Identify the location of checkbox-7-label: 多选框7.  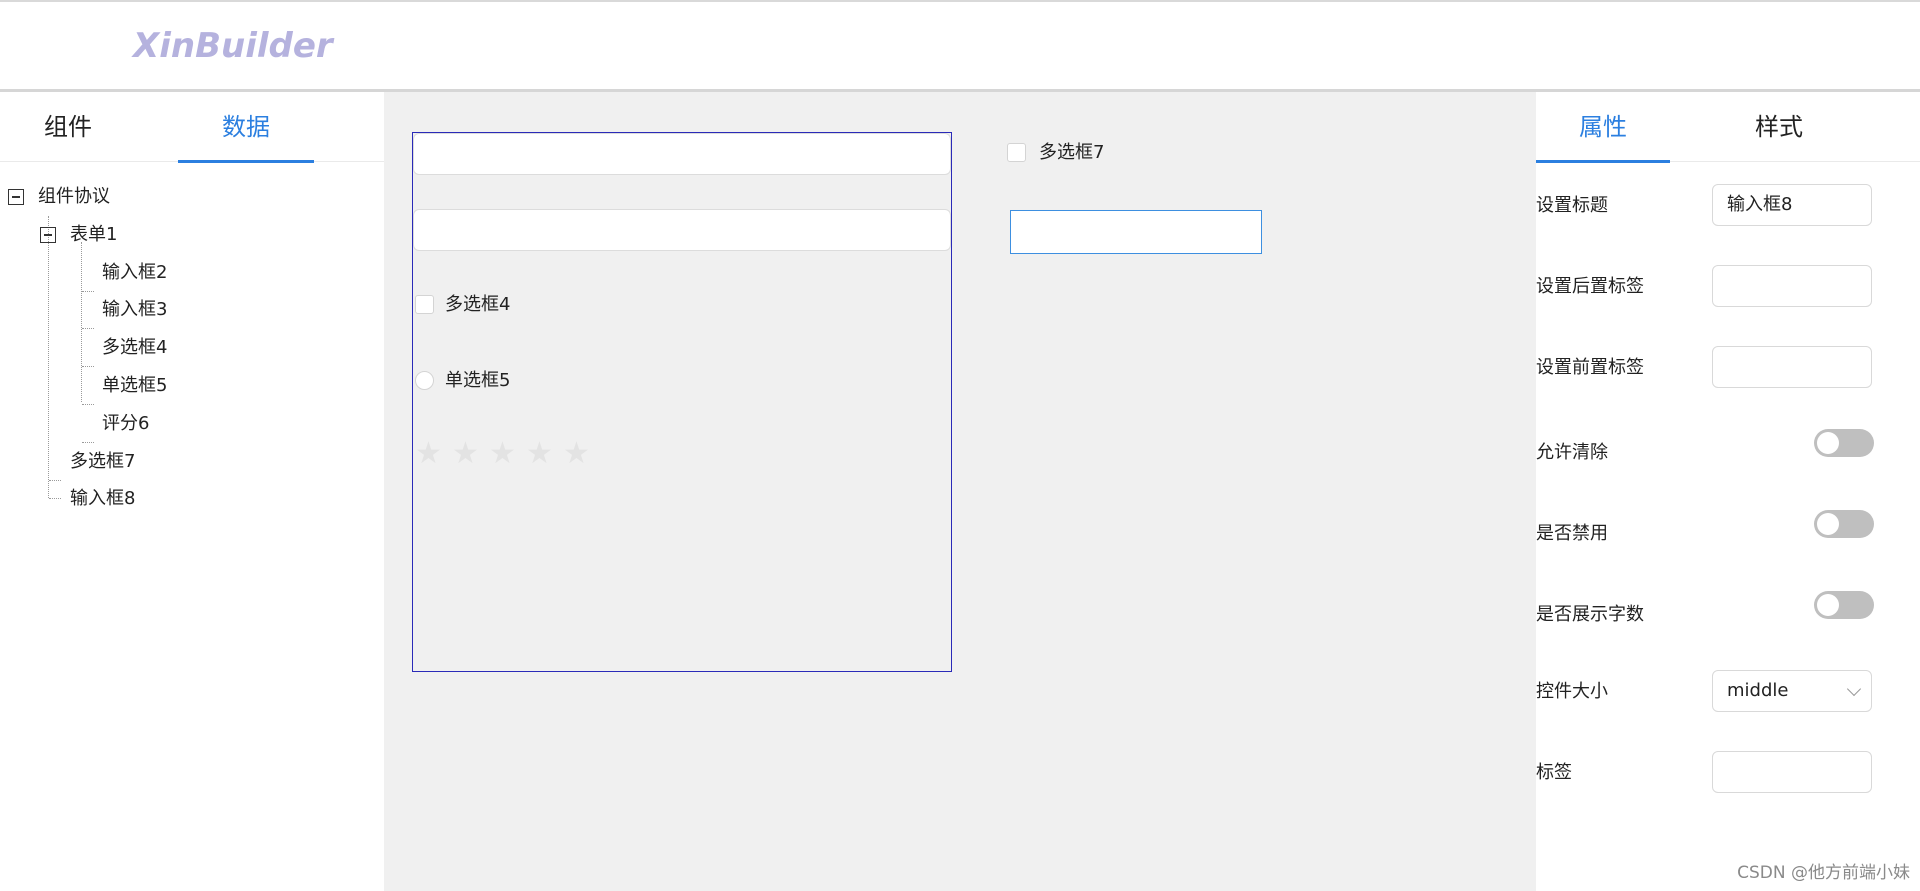
(1072, 152).